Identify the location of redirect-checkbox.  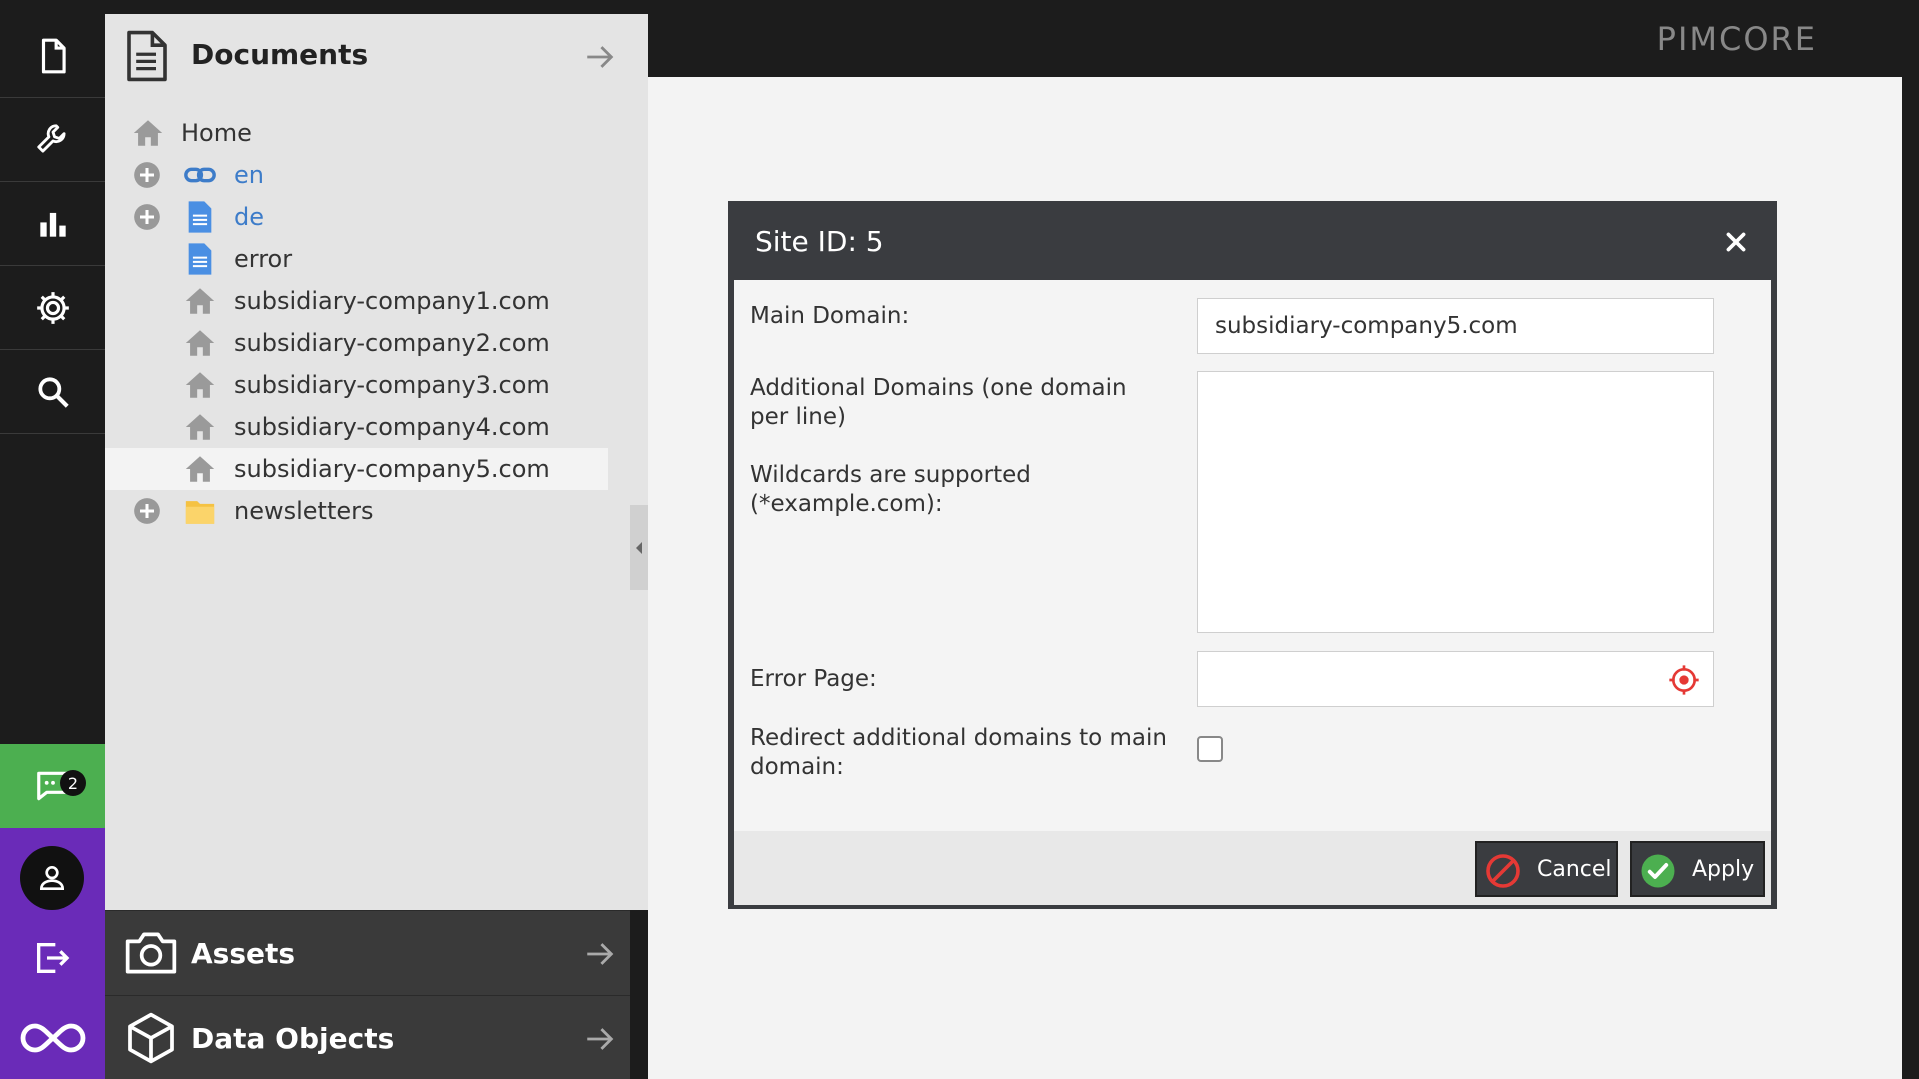
(1210, 749).